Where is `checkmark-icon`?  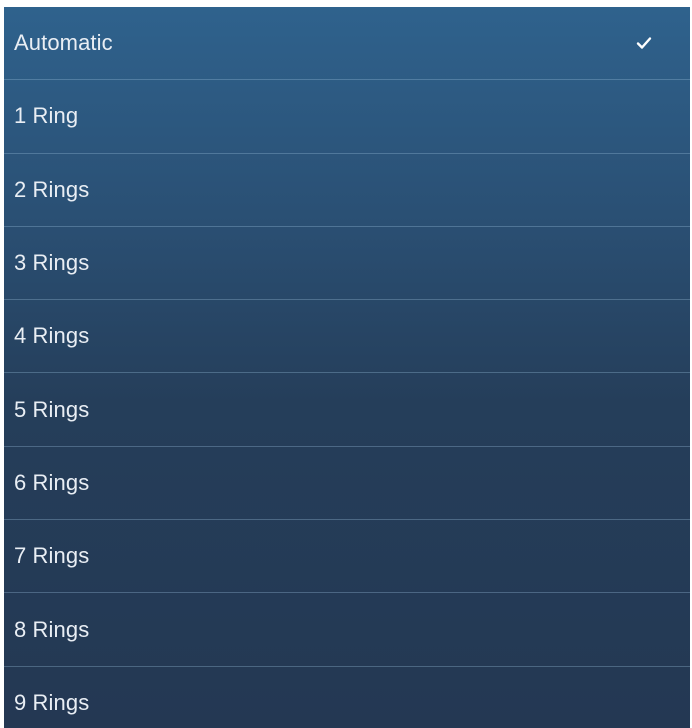
checkmark-icon is located at coordinates (644, 43).